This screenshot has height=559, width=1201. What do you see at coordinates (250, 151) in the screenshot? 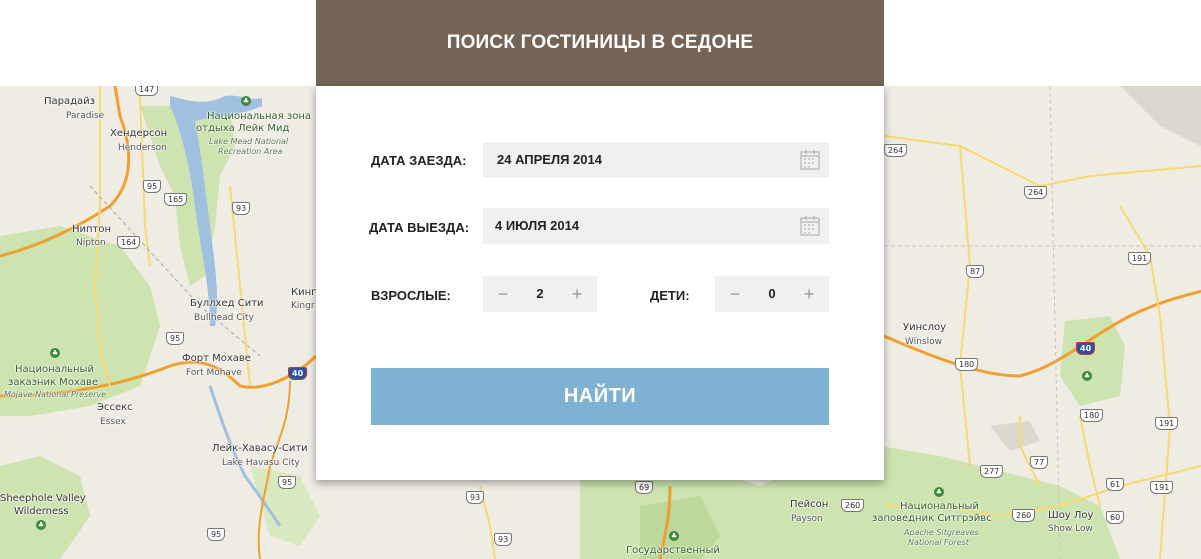
I see `map-label: Recreation Area` at bounding box center [250, 151].